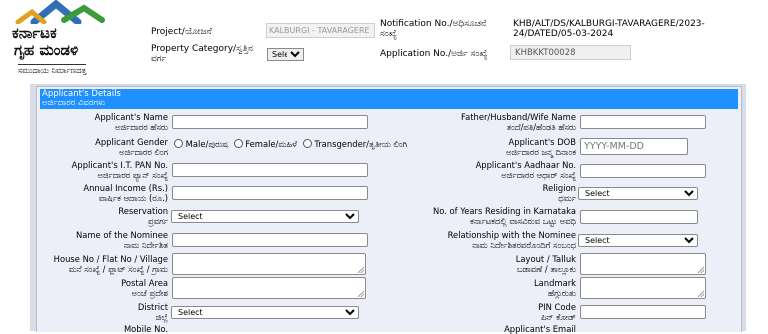 The width and height of the screenshot is (768, 334). I want to click on pin-label-kn: ಪಿನ್ ಕೋಡ್, so click(558, 317).